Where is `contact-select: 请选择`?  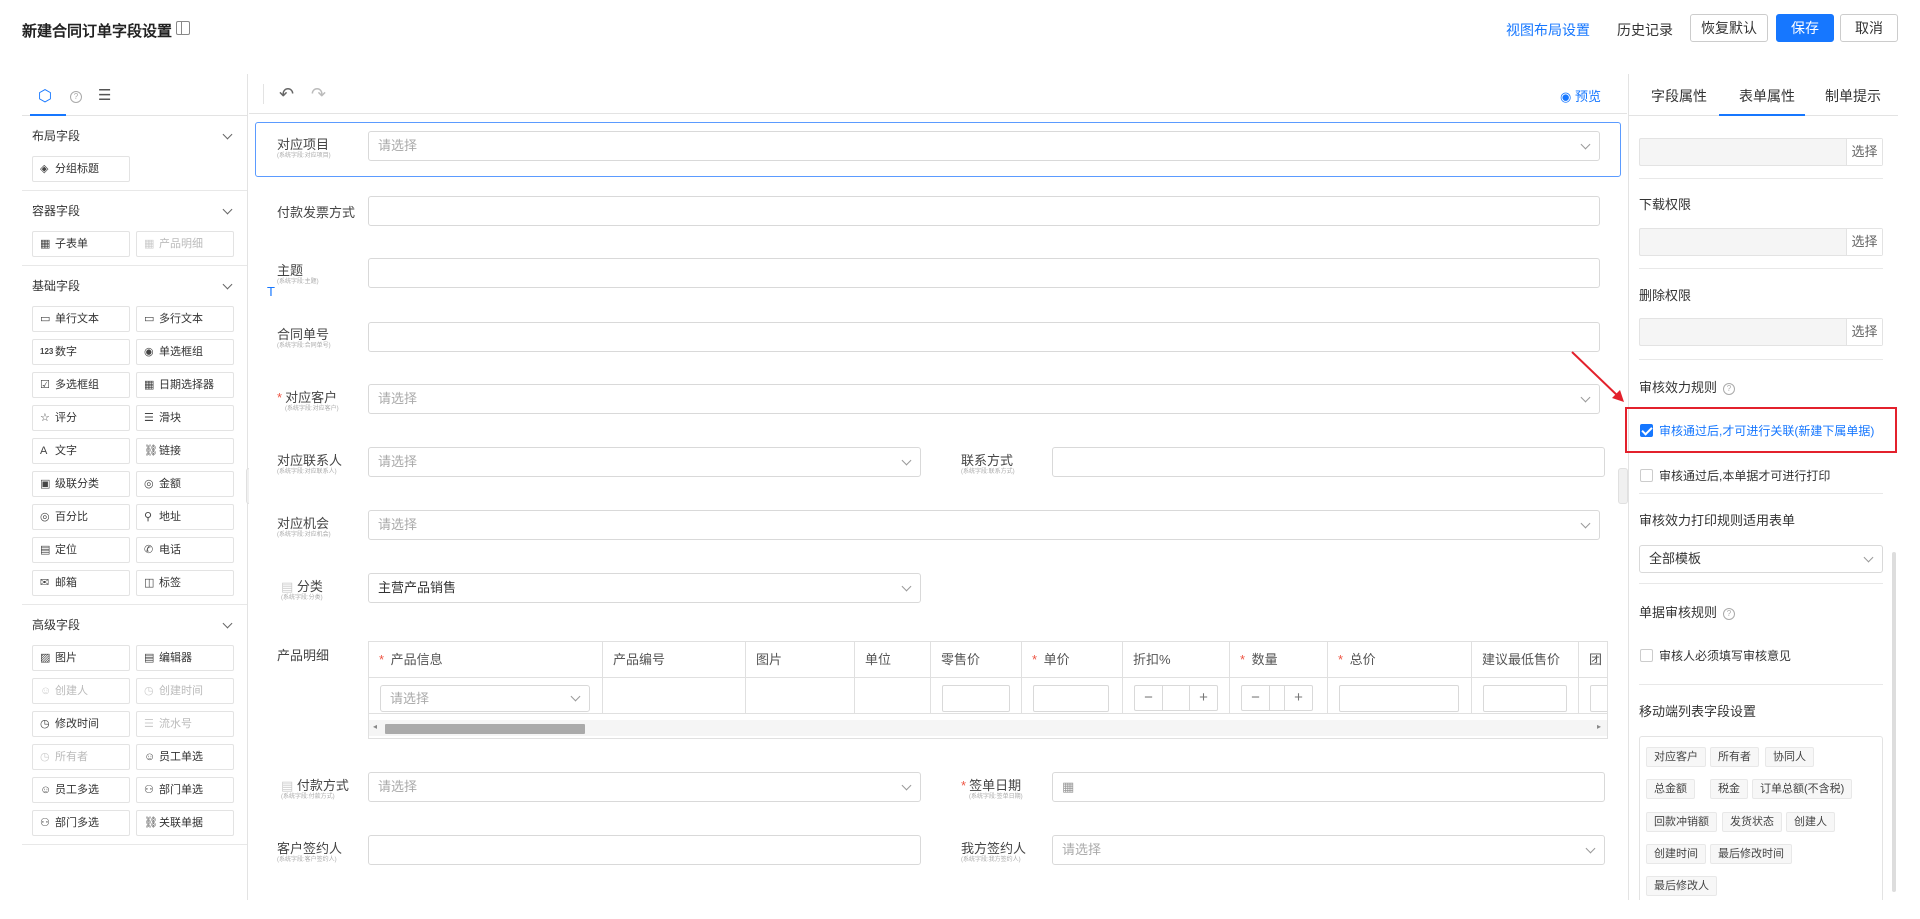
contact-select: 请选择 is located at coordinates (644, 462).